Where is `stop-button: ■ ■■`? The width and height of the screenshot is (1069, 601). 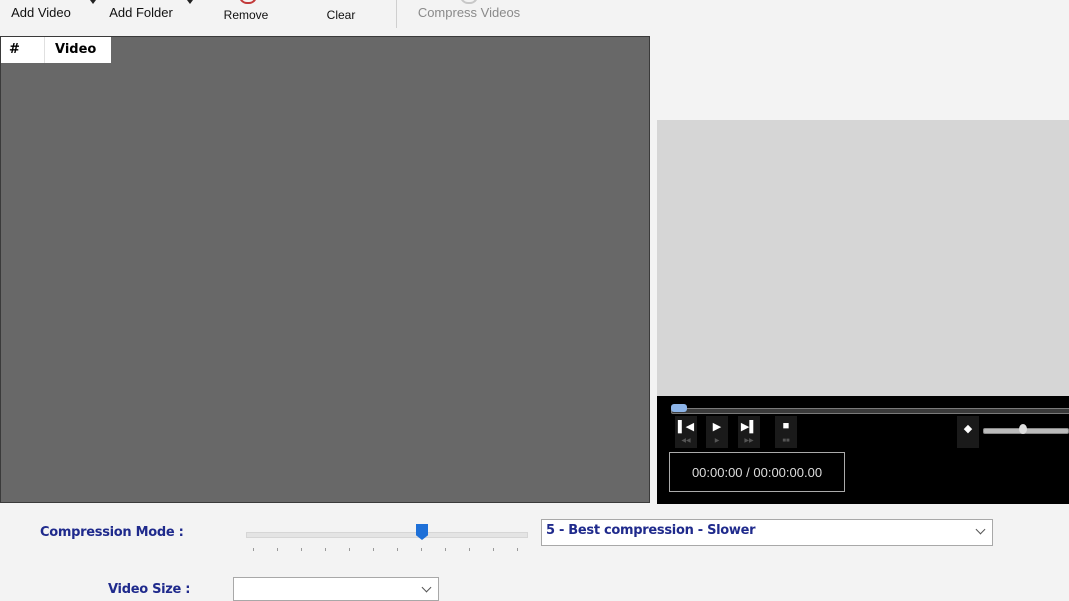 stop-button: ■ ■■ is located at coordinates (786, 432).